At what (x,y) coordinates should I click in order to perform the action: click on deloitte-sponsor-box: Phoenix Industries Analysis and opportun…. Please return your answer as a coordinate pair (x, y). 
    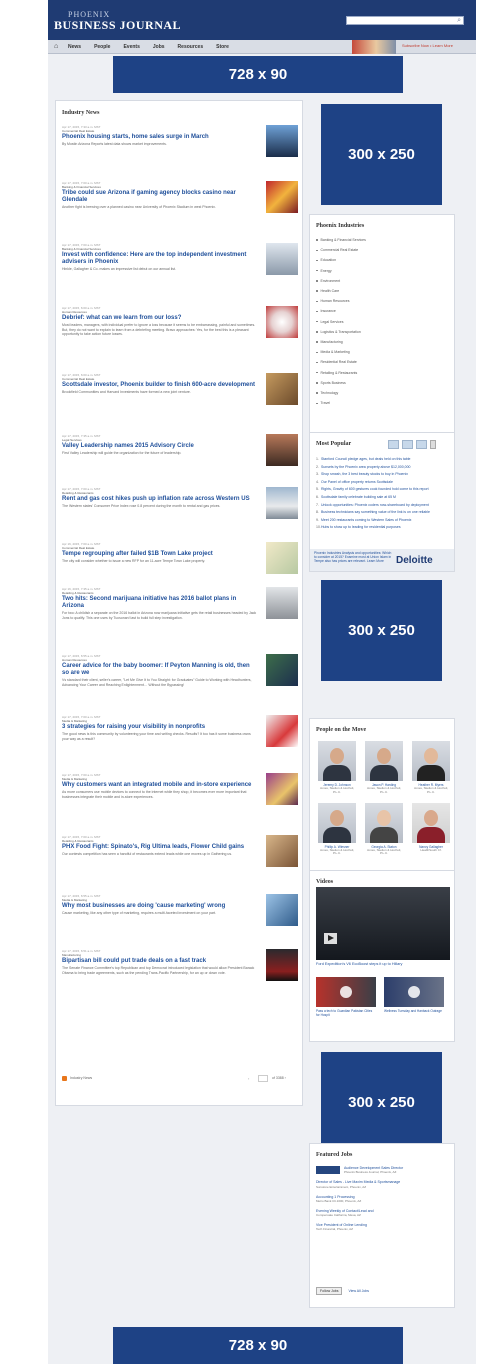
    Looking at the image, I should click on (382, 560).